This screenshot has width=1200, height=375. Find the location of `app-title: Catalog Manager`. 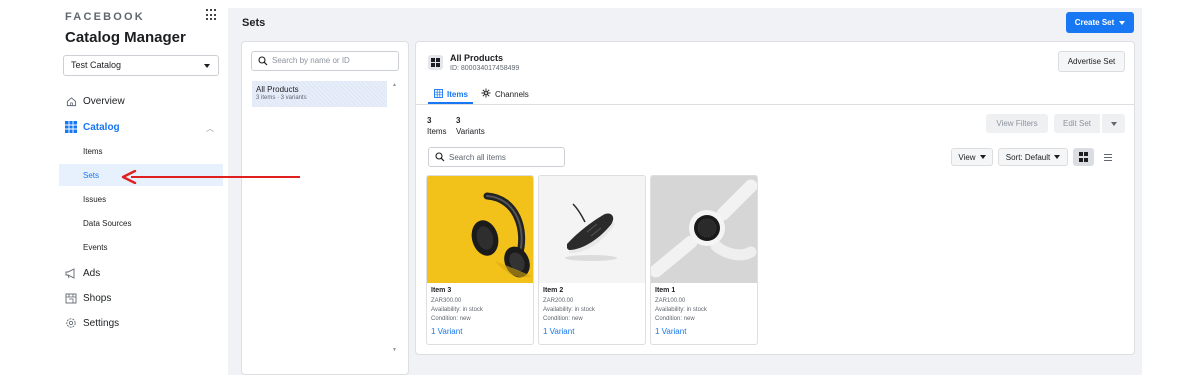

app-title: Catalog Manager is located at coordinates (125, 37).